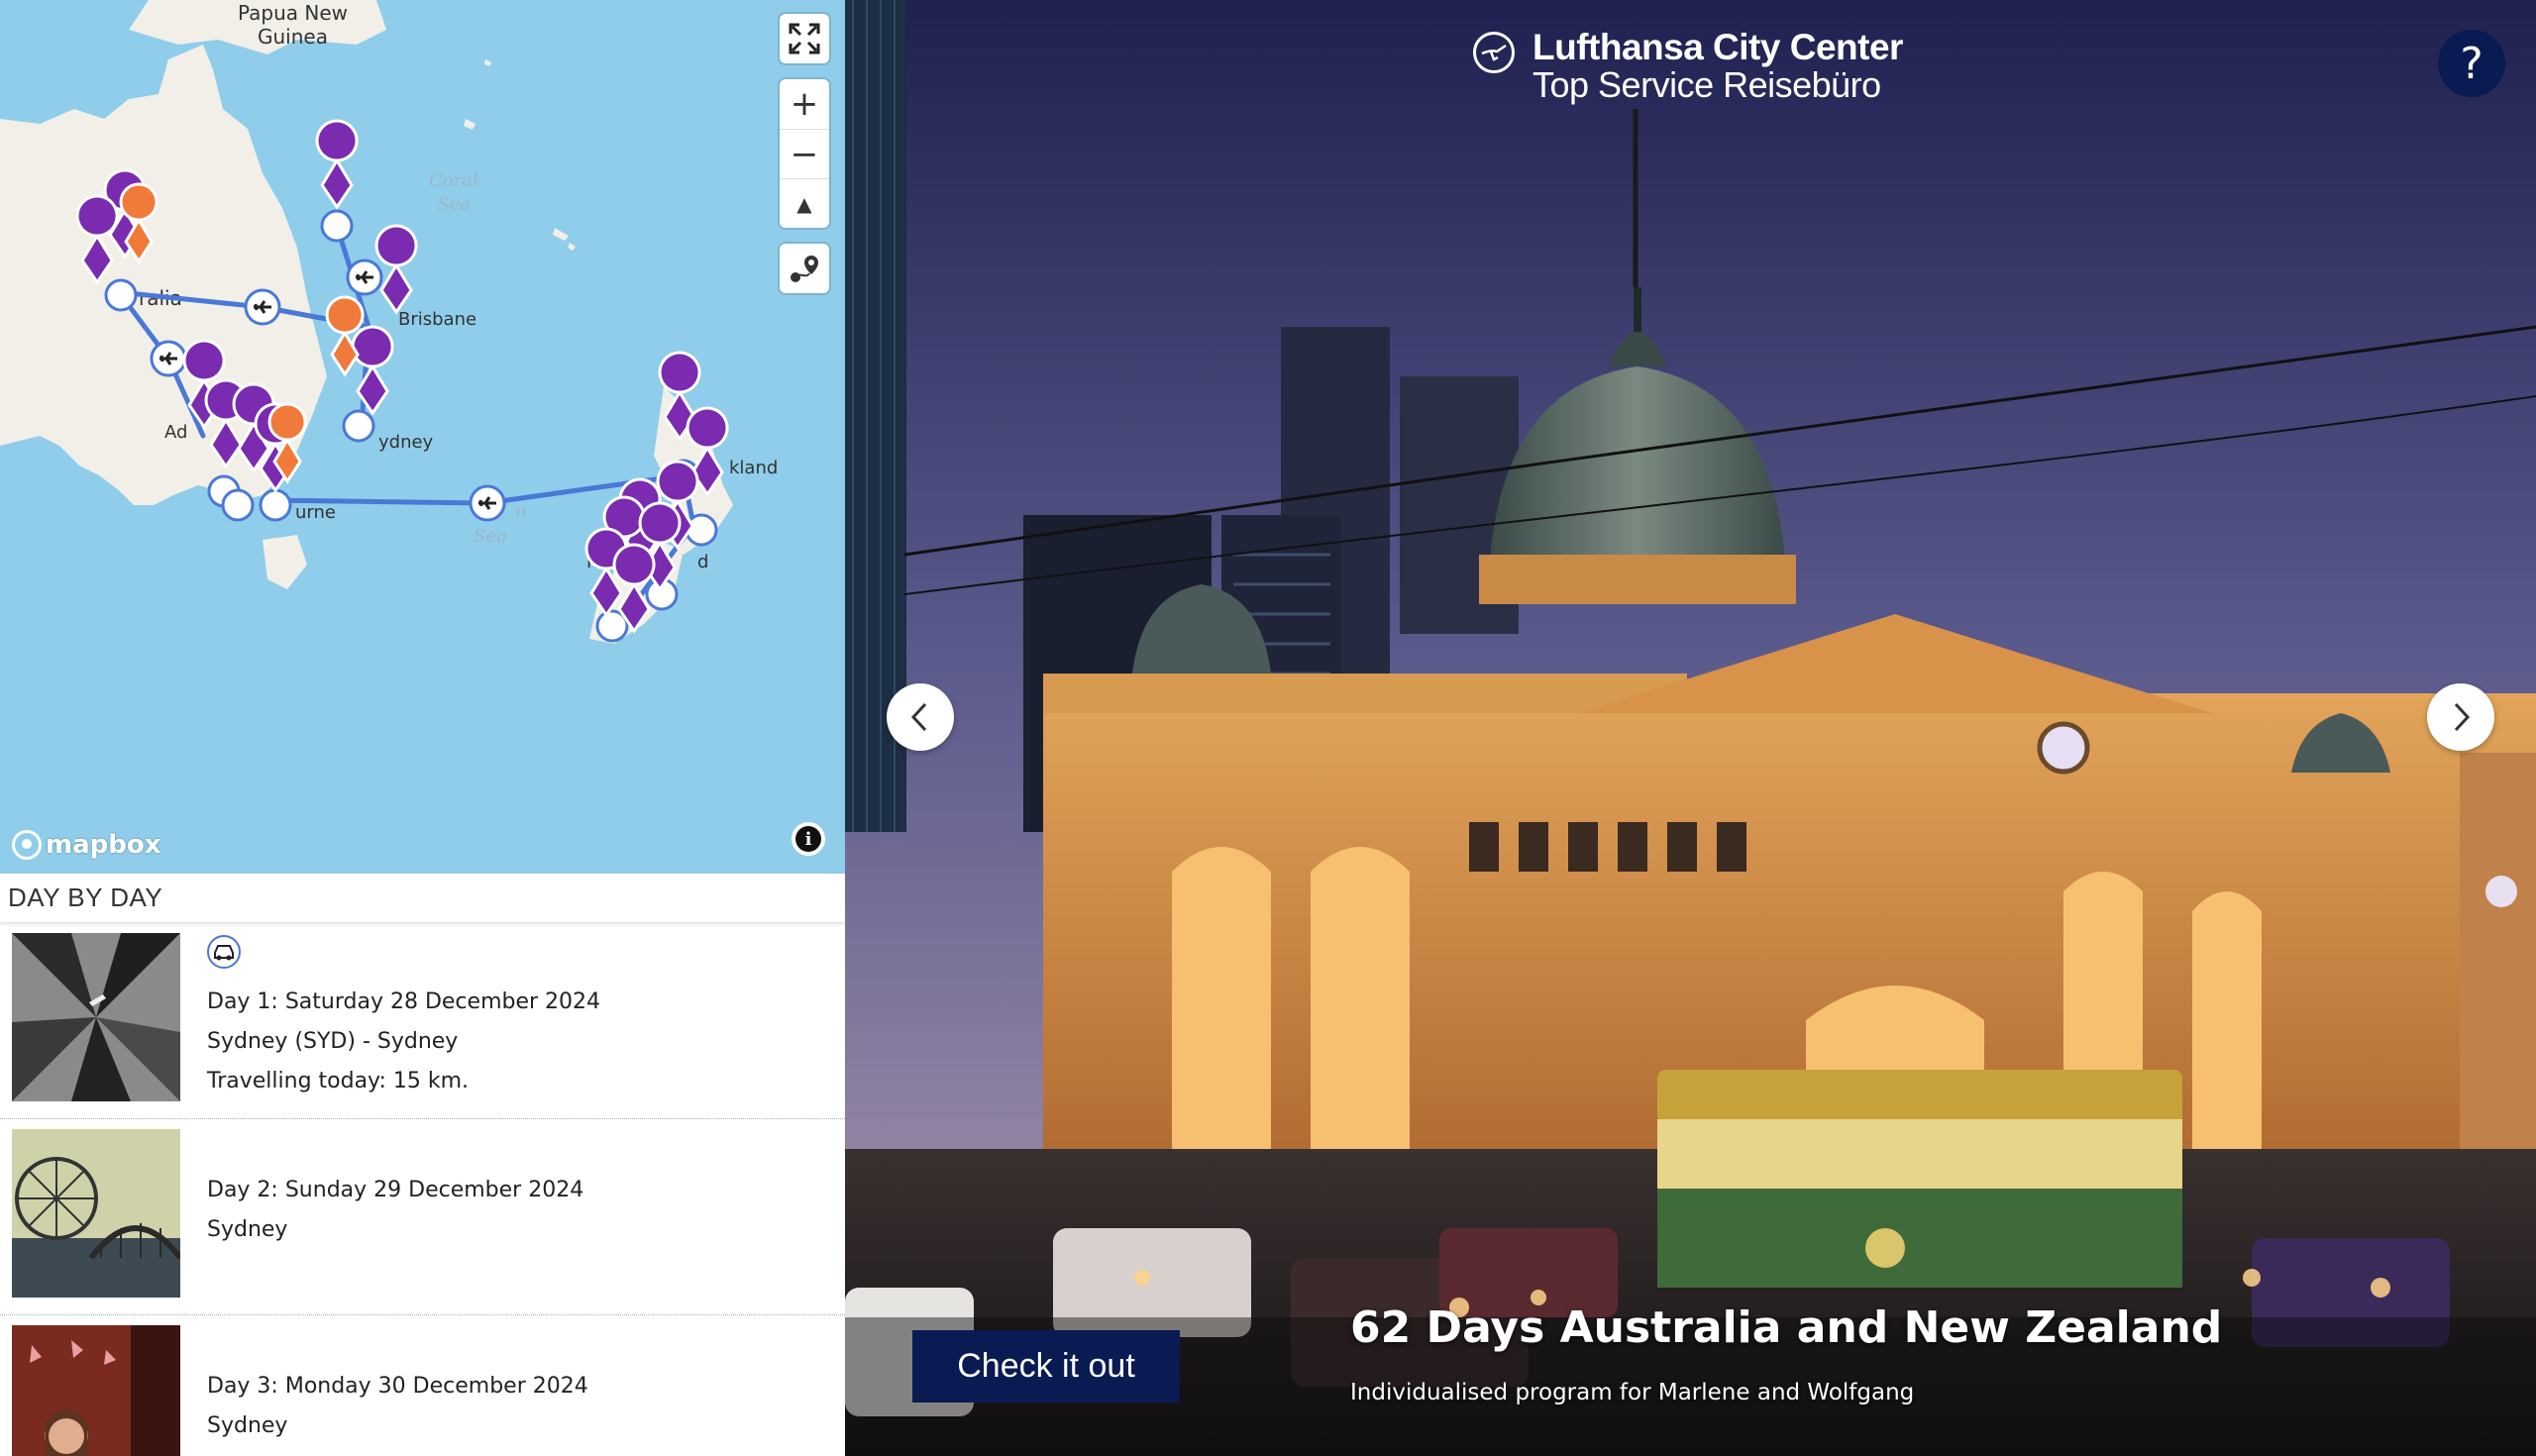  Describe the element at coordinates (454, 204) in the screenshot. I see `coral-sea-label: Sea` at that location.